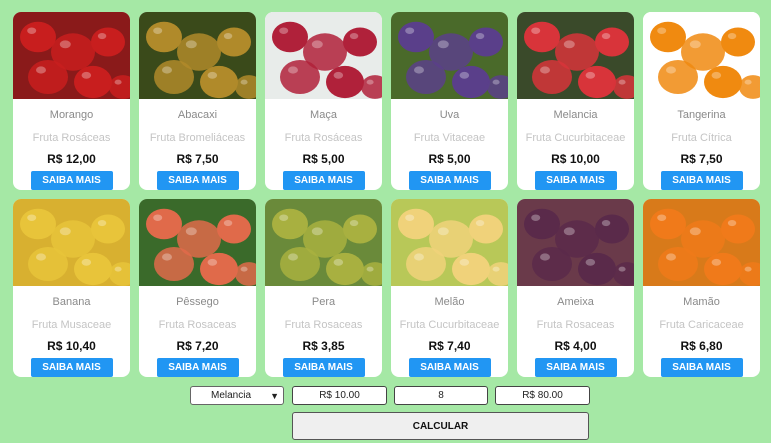 Image resolution: width=771 pixels, height=443 pixels. What do you see at coordinates (274, 395) in the screenshot?
I see `chevron-down-icon: ▼` at bounding box center [274, 395].